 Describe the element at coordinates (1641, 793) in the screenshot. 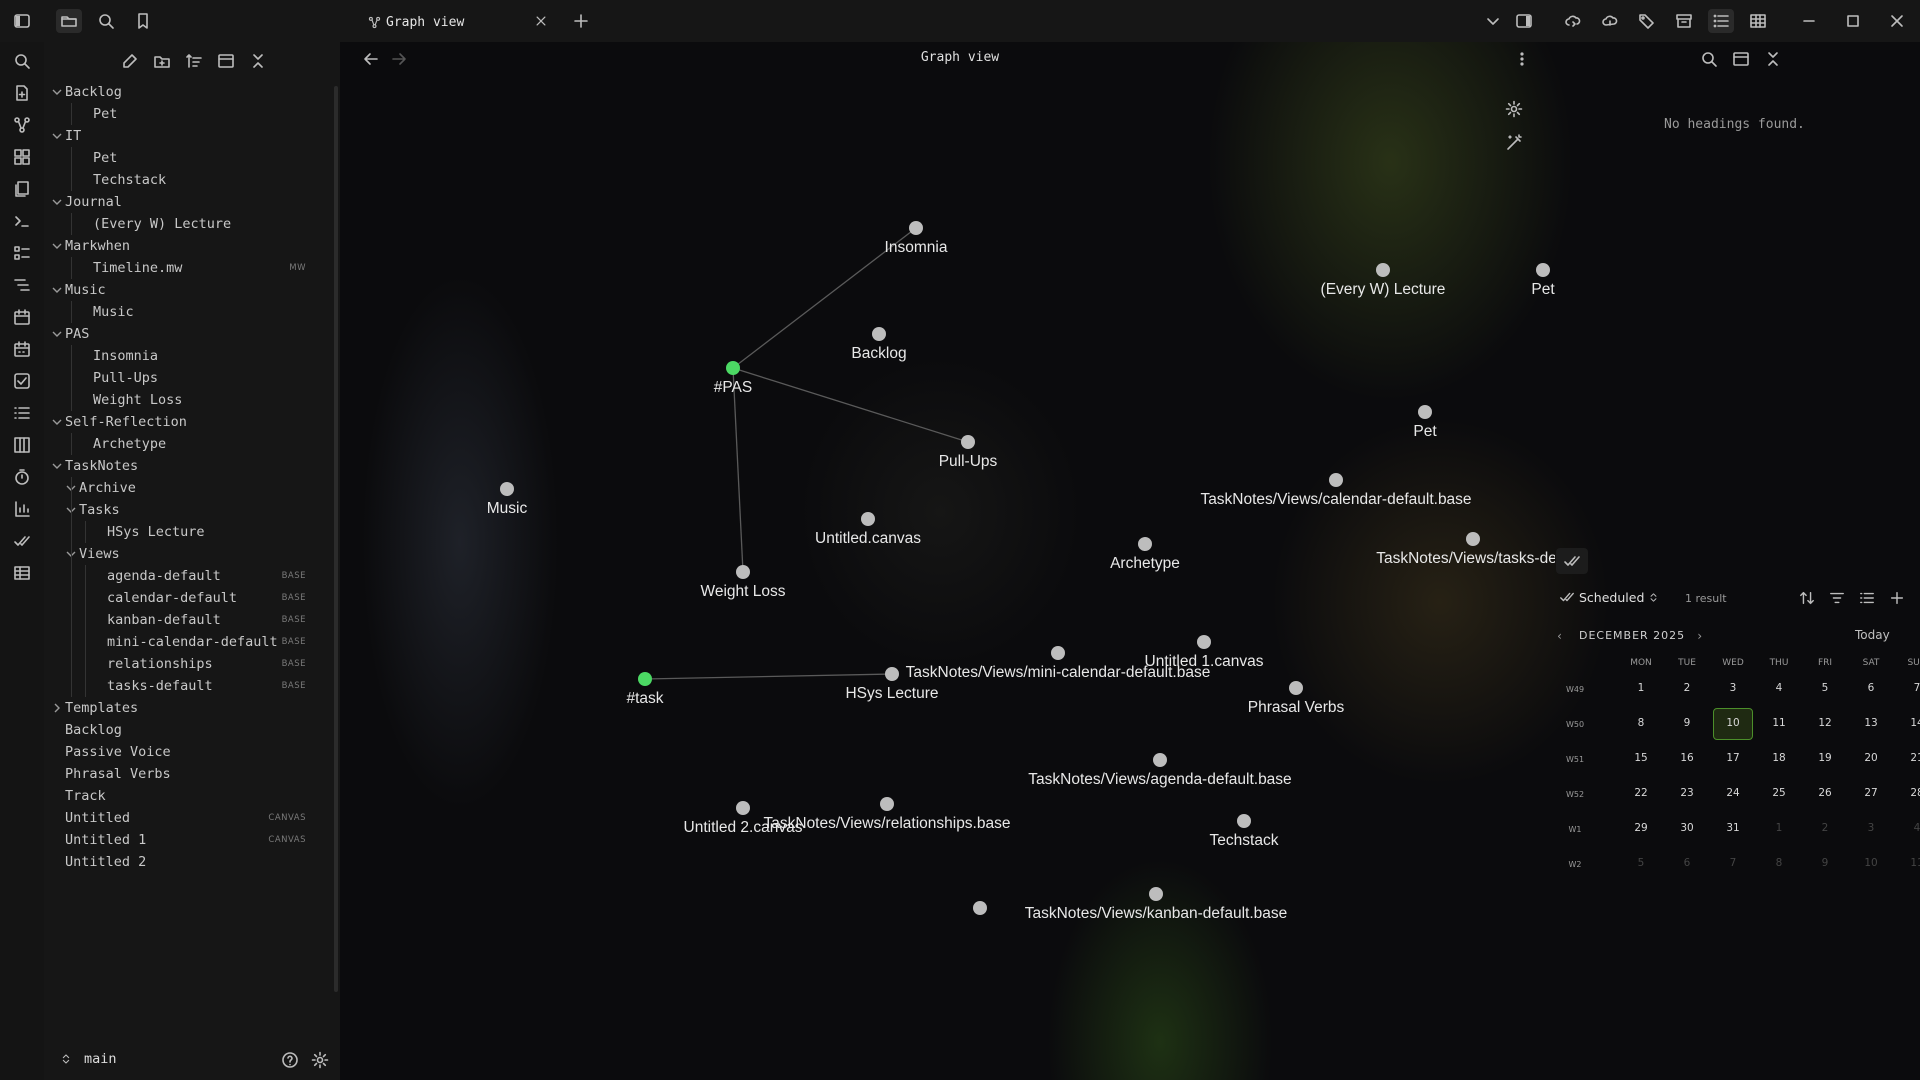

I see `calendar-day: 22` at that location.